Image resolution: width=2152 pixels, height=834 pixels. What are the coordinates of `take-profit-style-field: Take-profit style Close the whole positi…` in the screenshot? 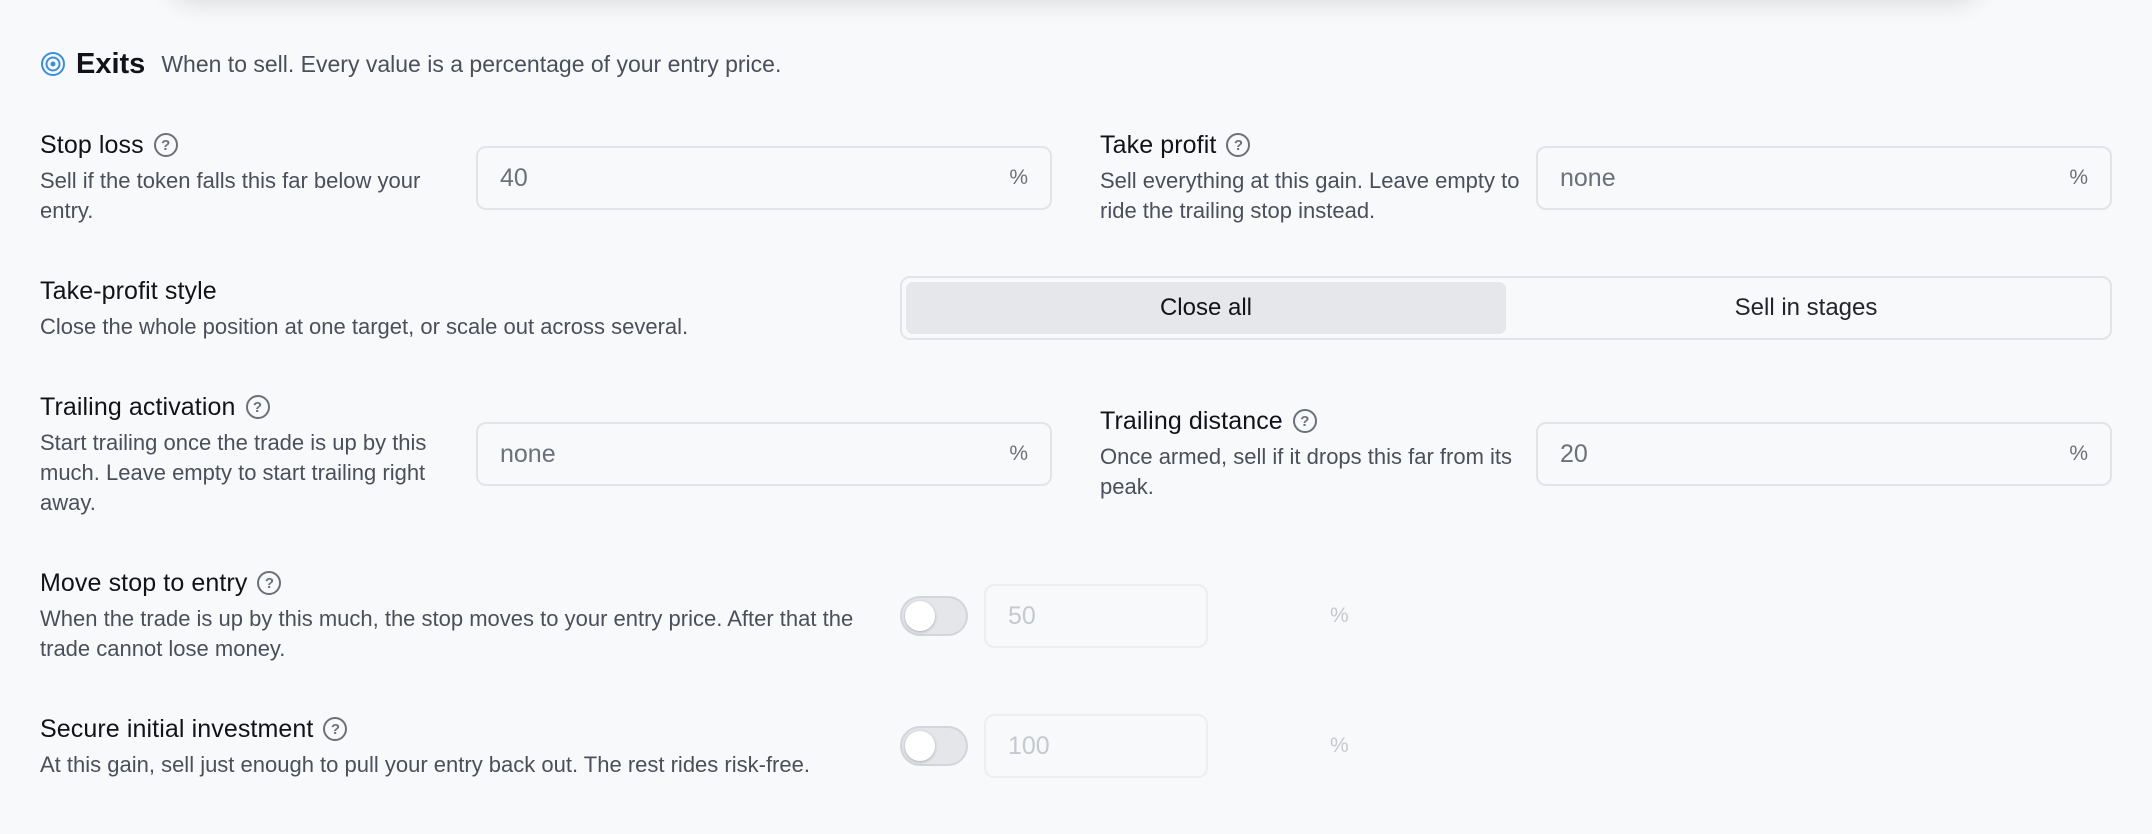 It's located at (460, 308).